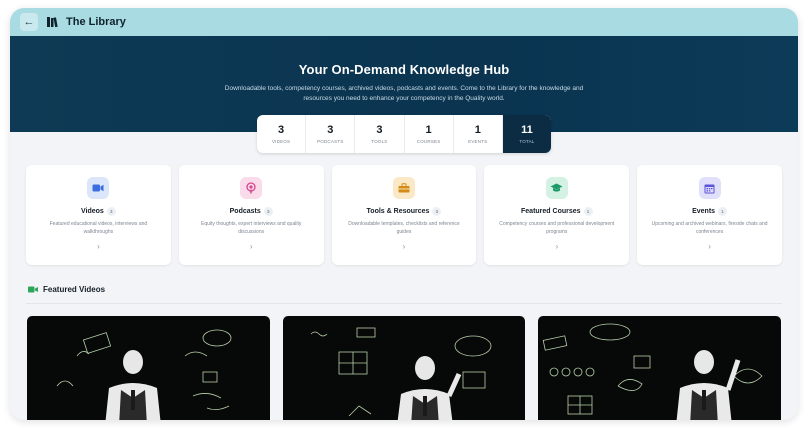  I want to click on stat-label: PODCASTS, so click(330, 141).